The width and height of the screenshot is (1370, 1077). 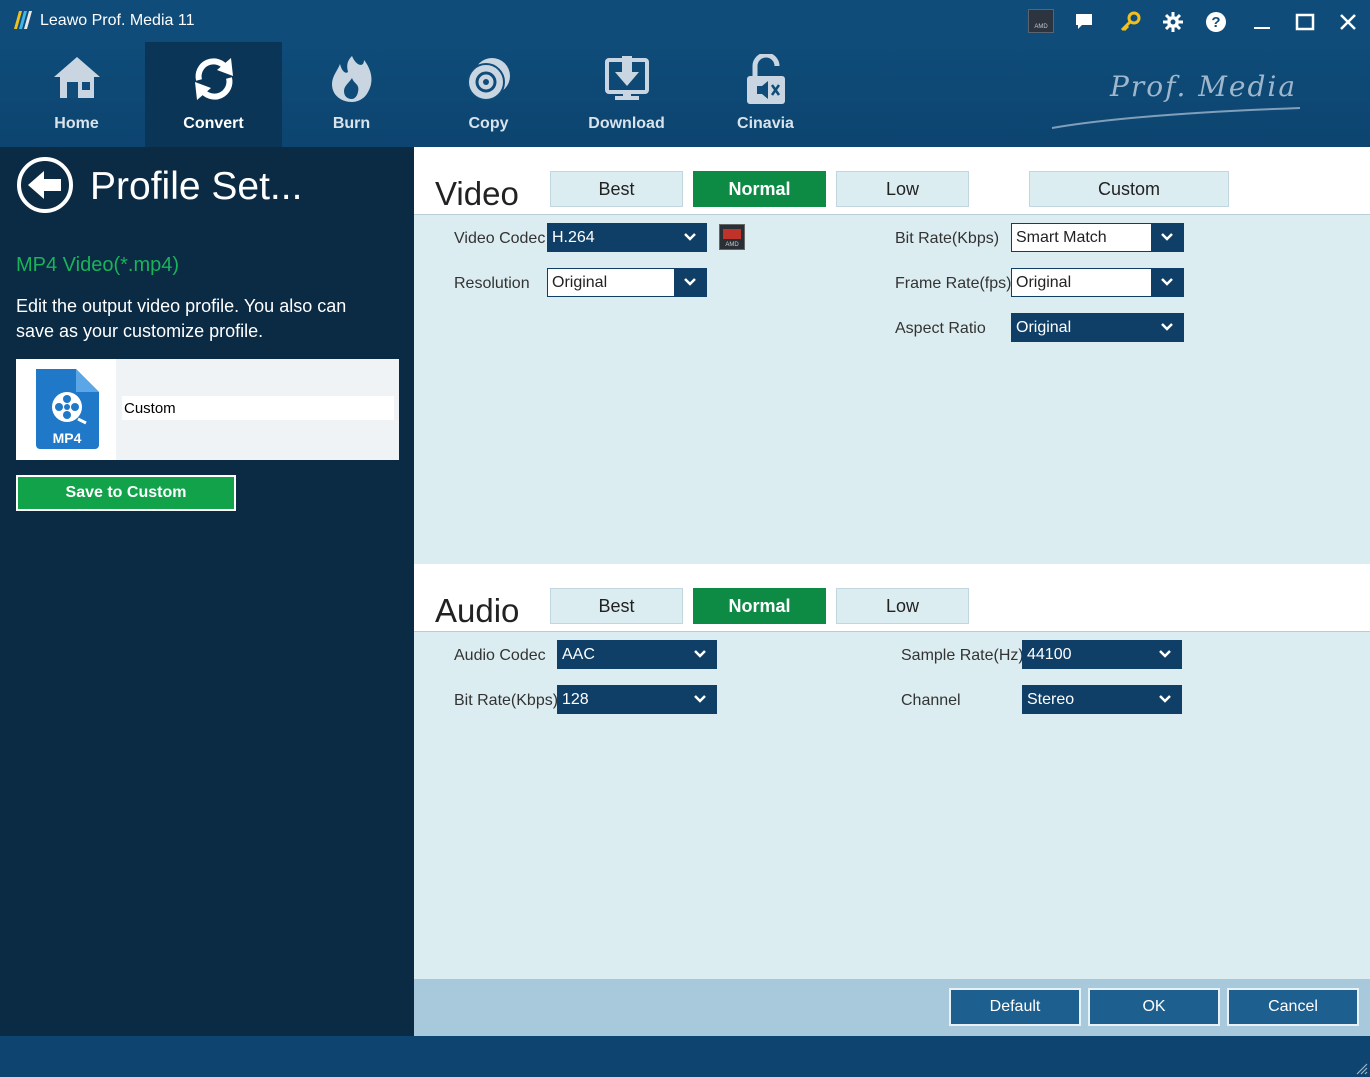 What do you see at coordinates (759, 606) in the screenshot?
I see `audio-preset-normal: Normal` at bounding box center [759, 606].